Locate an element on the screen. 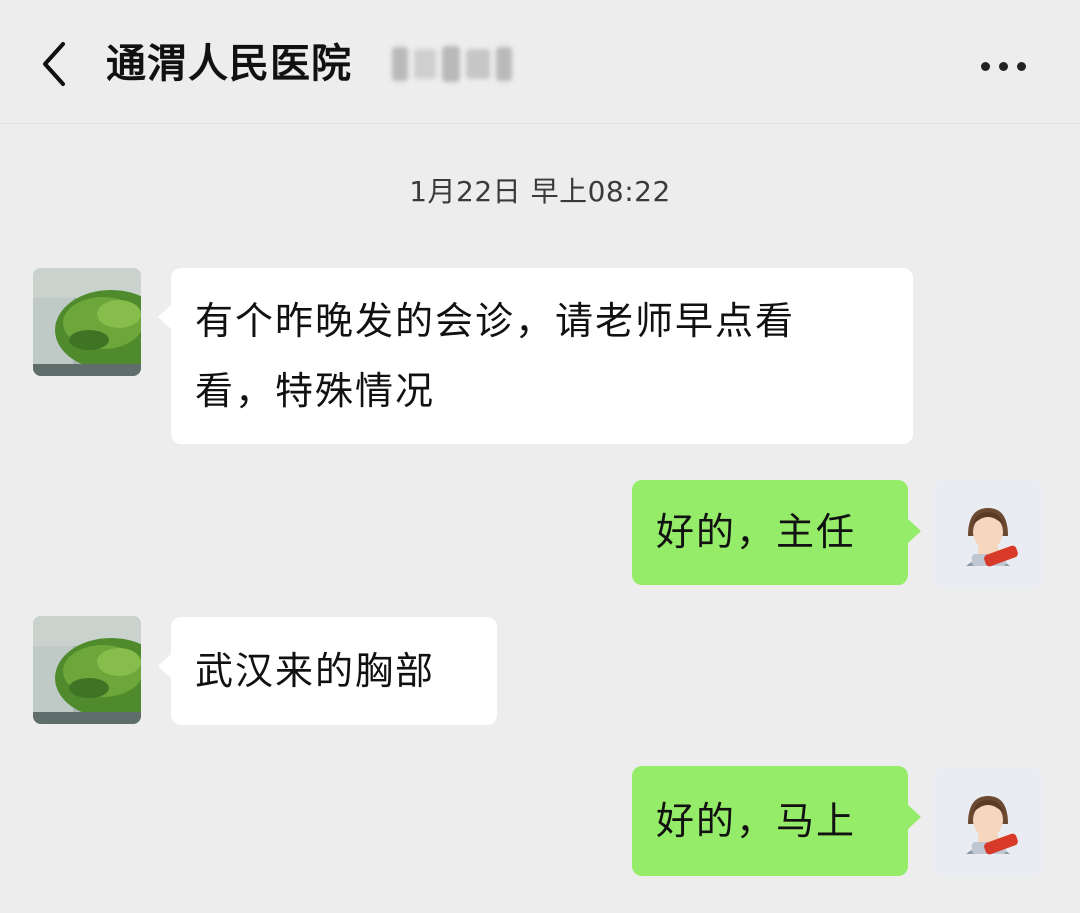  redacted-title-suffix is located at coordinates (456, 64).